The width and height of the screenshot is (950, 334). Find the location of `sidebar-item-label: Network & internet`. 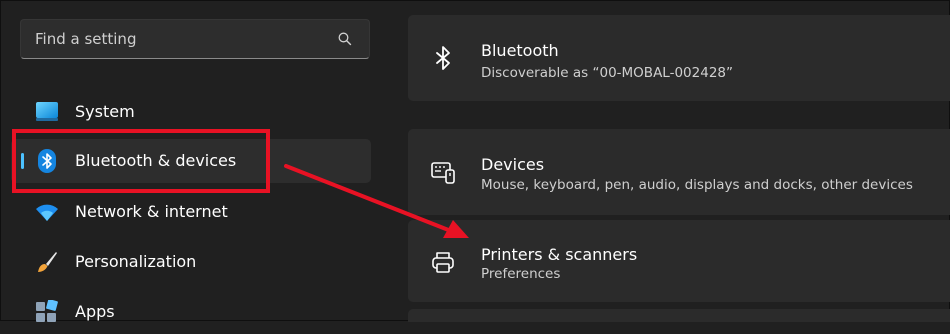

sidebar-item-label: Network & internet is located at coordinates (151, 211).